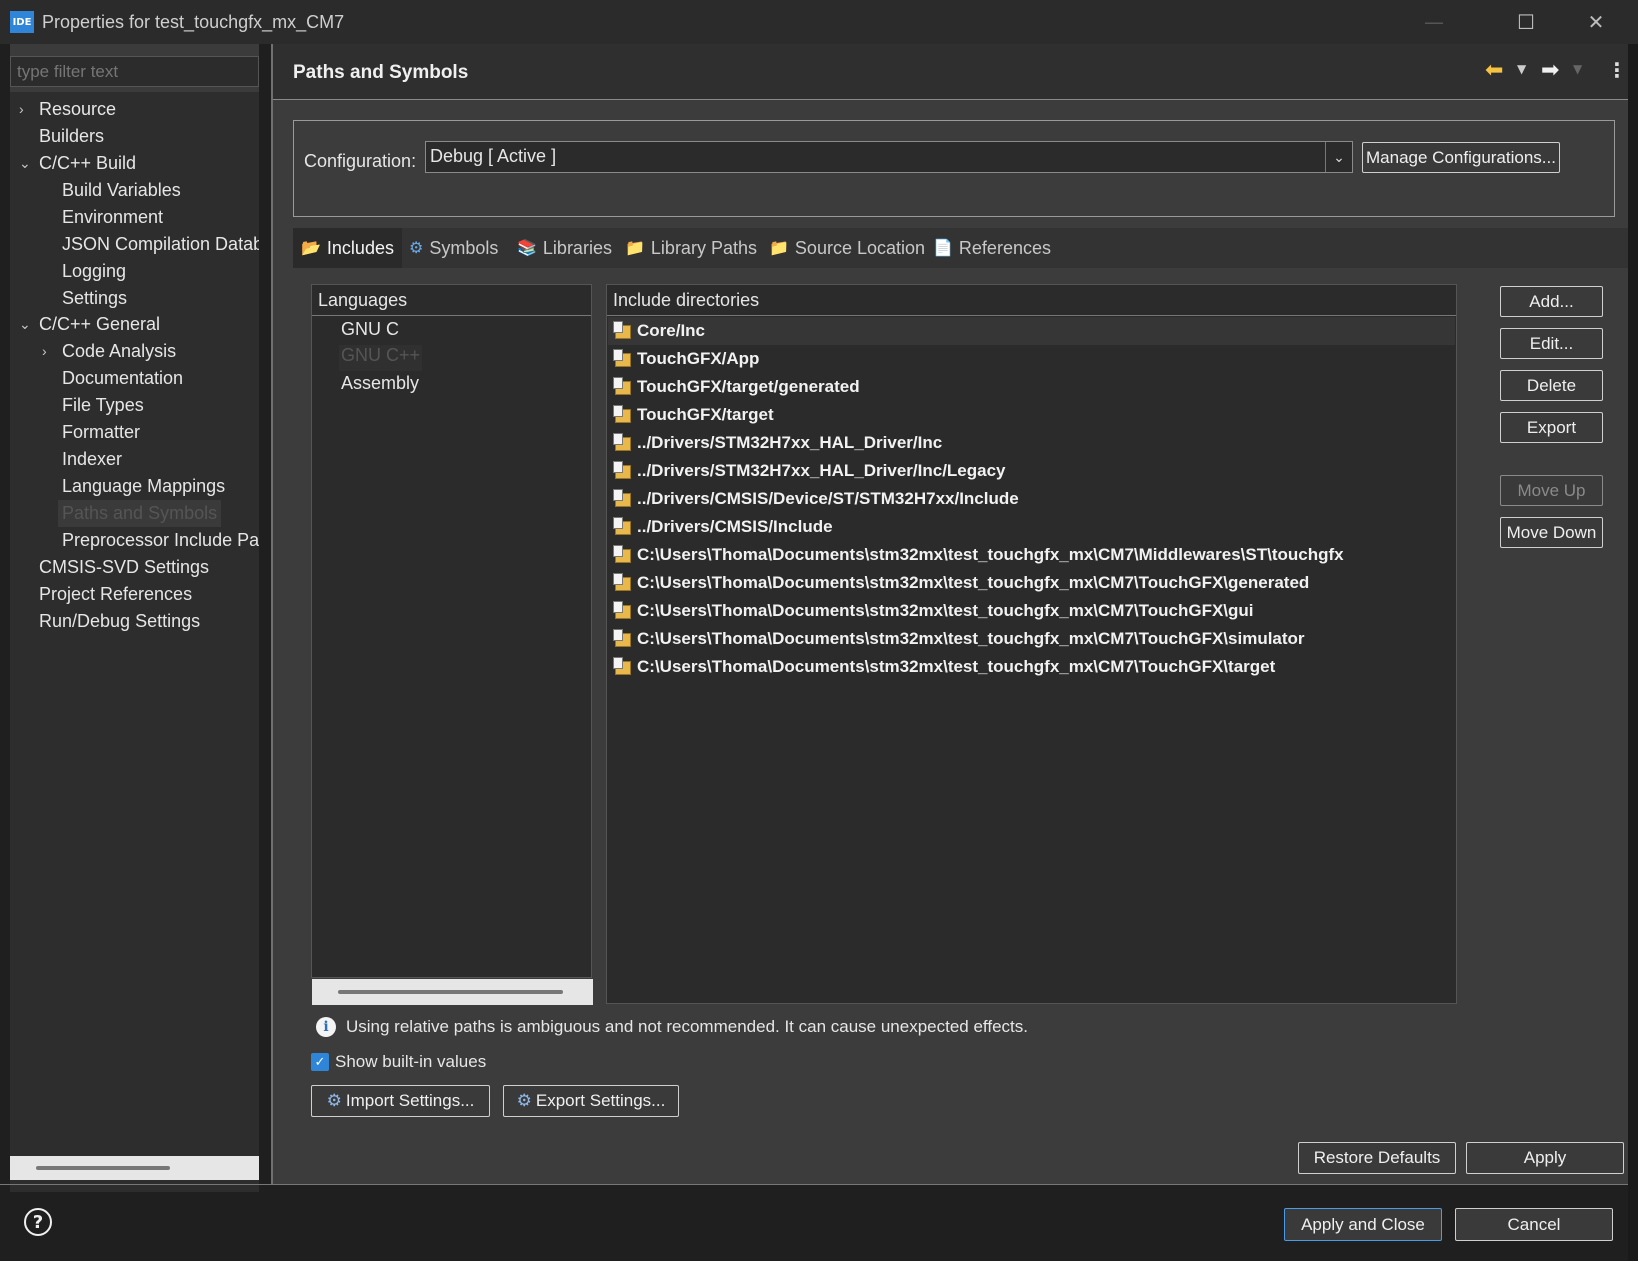 The image size is (1638, 1261). Describe the element at coordinates (1577, 69) in the screenshot. I see `forward-dropdown-icon: ▼` at that location.